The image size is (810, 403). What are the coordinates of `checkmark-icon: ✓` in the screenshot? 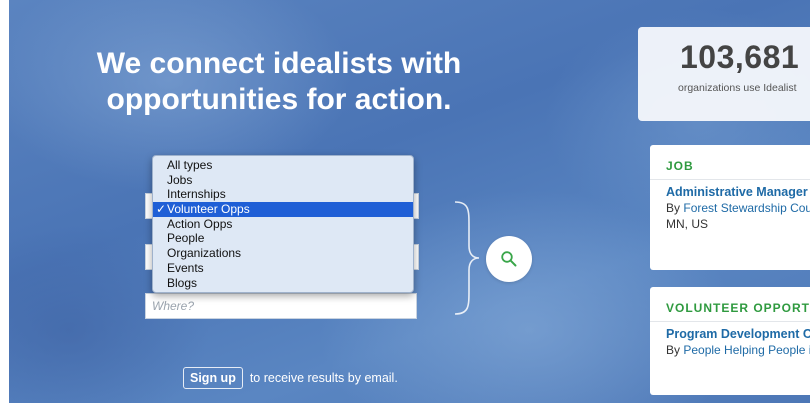 It's located at (161, 209).